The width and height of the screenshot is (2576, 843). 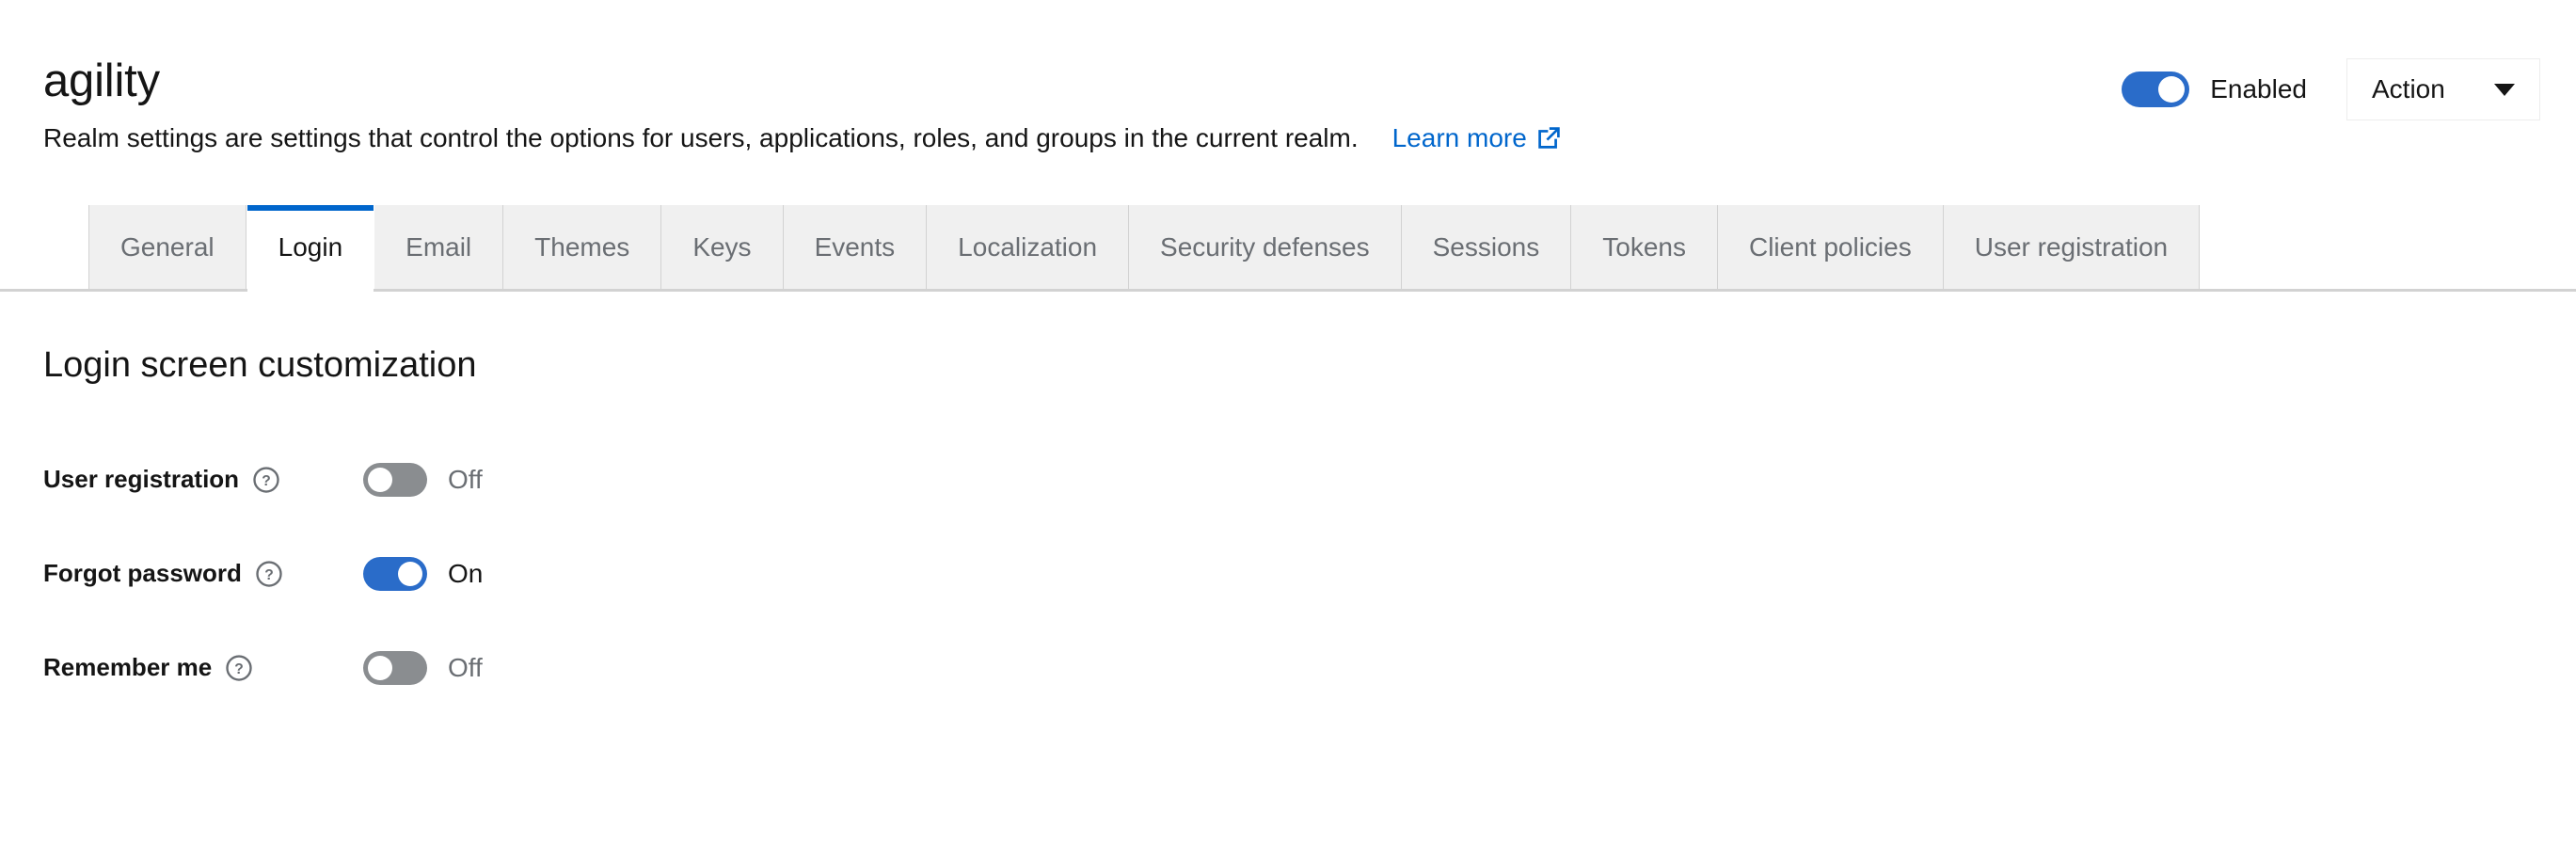 What do you see at coordinates (1549, 138) in the screenshot?
I see `external-link-icon` at bounding box center [1549, 138].